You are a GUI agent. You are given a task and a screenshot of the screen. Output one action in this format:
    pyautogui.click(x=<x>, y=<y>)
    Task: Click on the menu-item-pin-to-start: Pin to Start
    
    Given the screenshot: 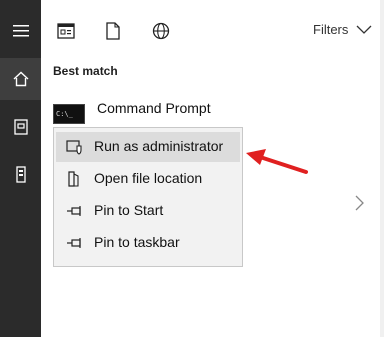 What is the action you would take?
    pyautogui.click(x=148, y=211)
    